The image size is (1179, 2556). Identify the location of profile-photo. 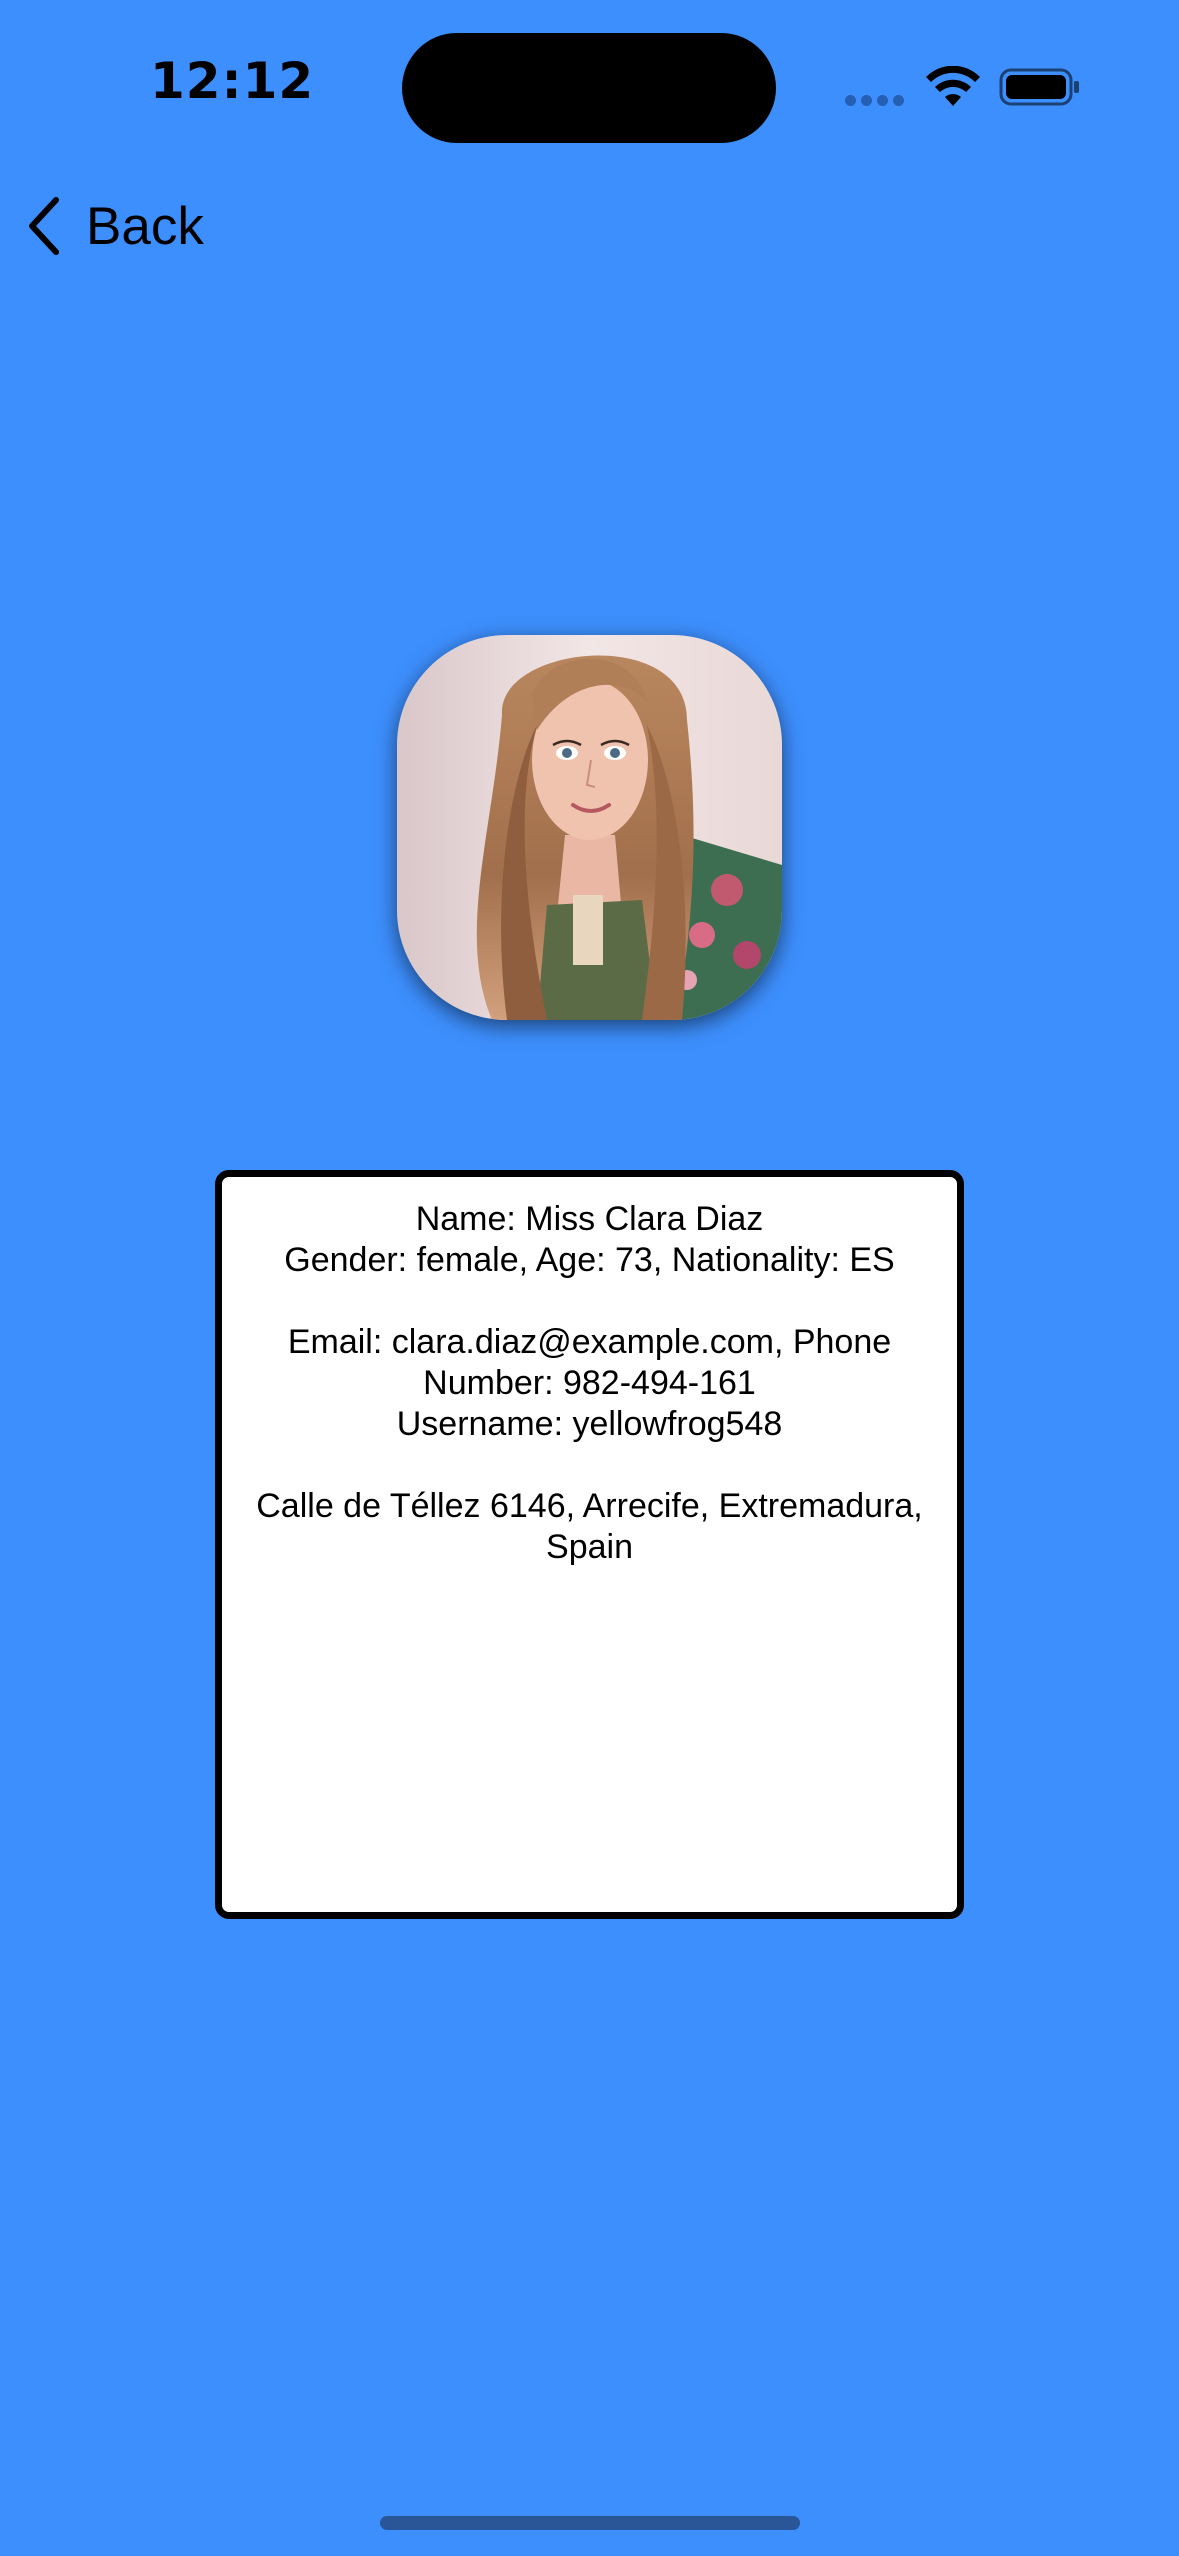
(589, 827).